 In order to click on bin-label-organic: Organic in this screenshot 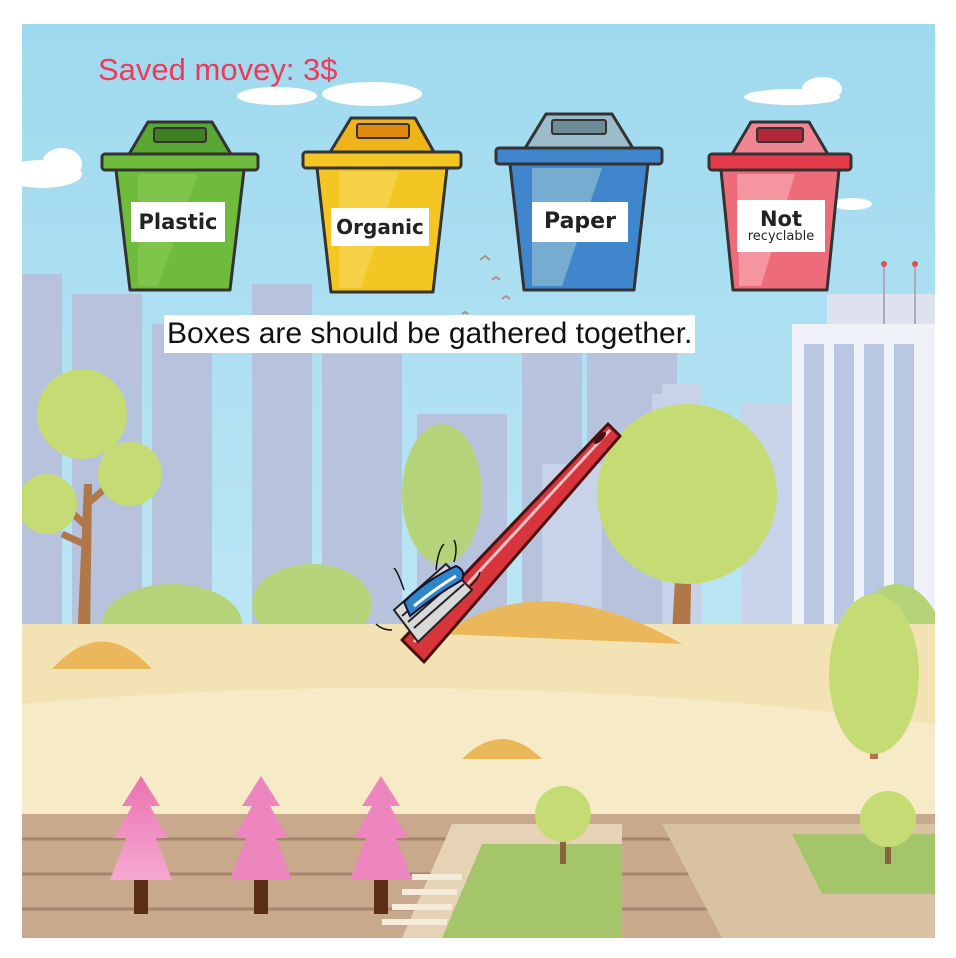, I will do `click(380, 227)`.